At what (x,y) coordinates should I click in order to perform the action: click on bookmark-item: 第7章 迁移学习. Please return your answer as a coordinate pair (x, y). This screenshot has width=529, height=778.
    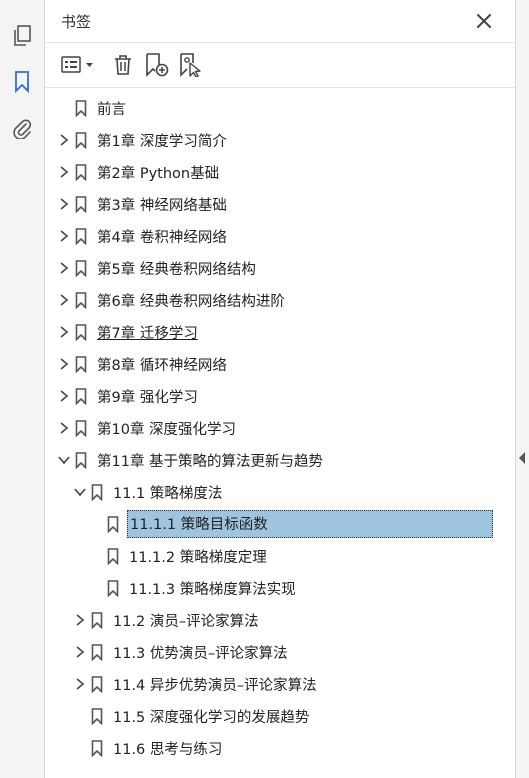
    Looking at the image, I should click on (127, 332).